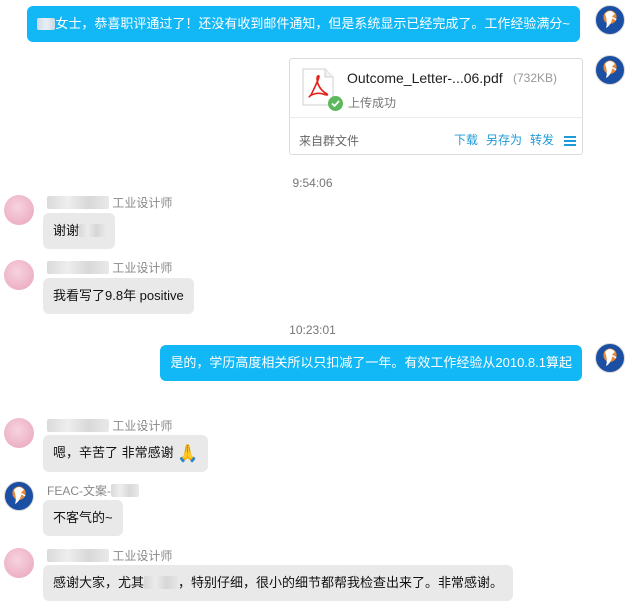 Image resolution: width=625 pixels, height=609 pixels. I want to click on outgoing-message: 是的，学历高度相关所以只扣减了一年。有效工作经验从2010.8.1算起, so click(371, 363).